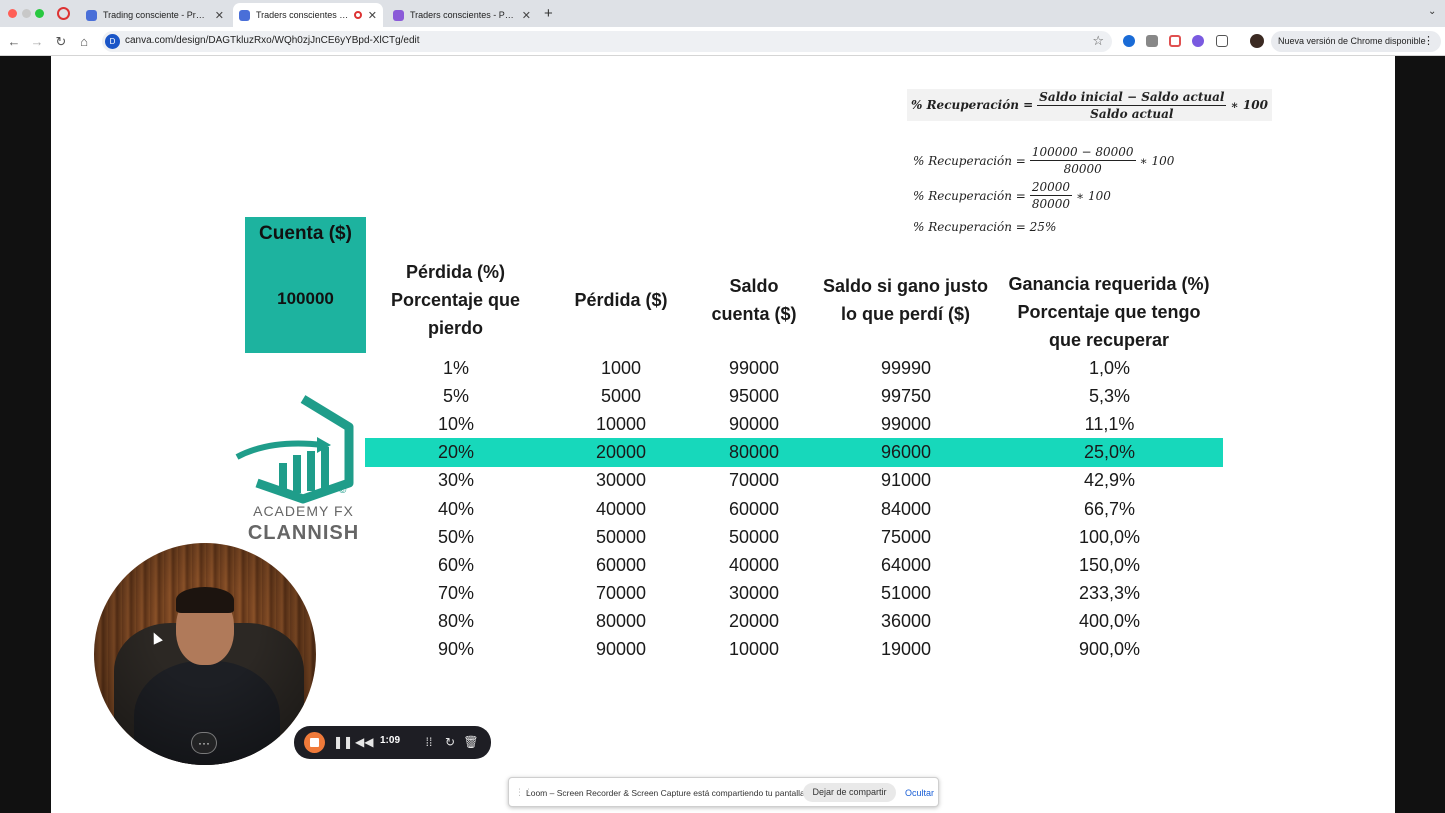  I want to click on cell-balance: 80000, so click(754, 452).